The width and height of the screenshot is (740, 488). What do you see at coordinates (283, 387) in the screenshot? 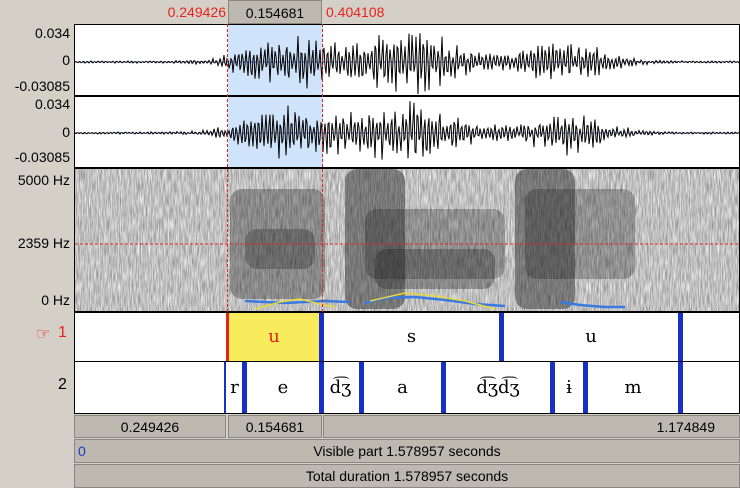
I see `tier2-label: e` at bounding box center [283, 387].